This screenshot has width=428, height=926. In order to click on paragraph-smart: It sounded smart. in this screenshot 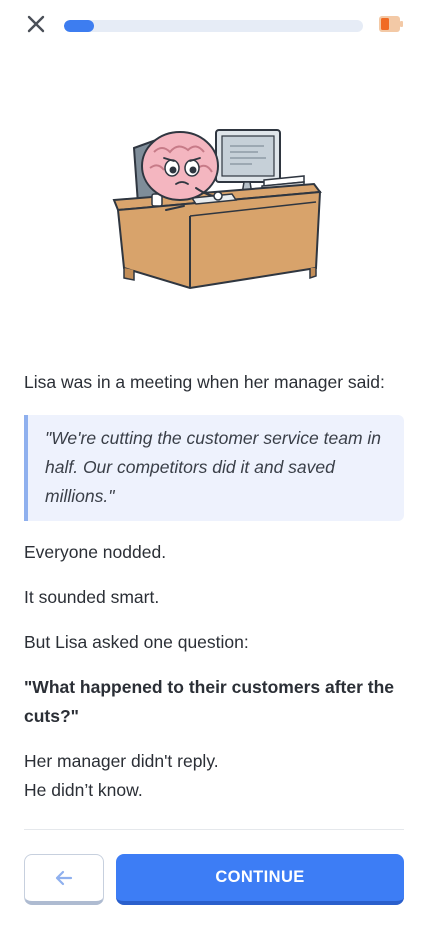, I will do `click(92, 597)`.